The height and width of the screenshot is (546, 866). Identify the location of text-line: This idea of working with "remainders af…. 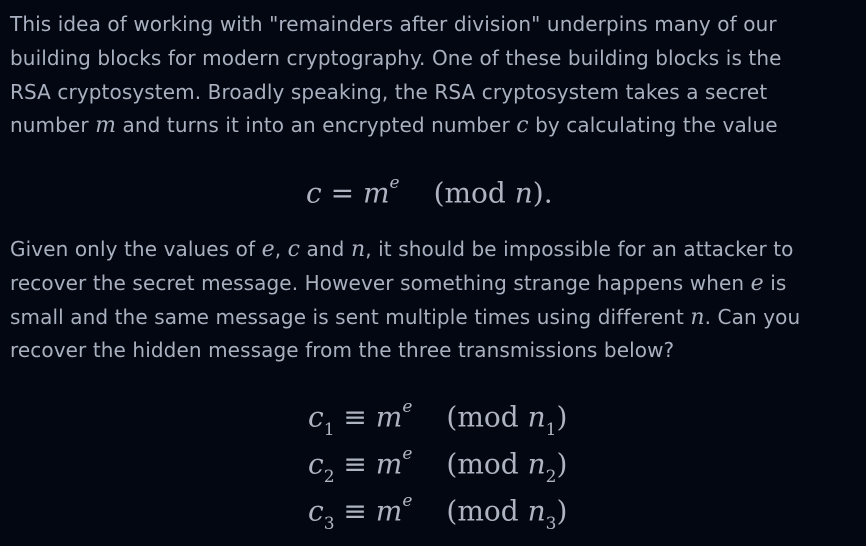
(436, 25).